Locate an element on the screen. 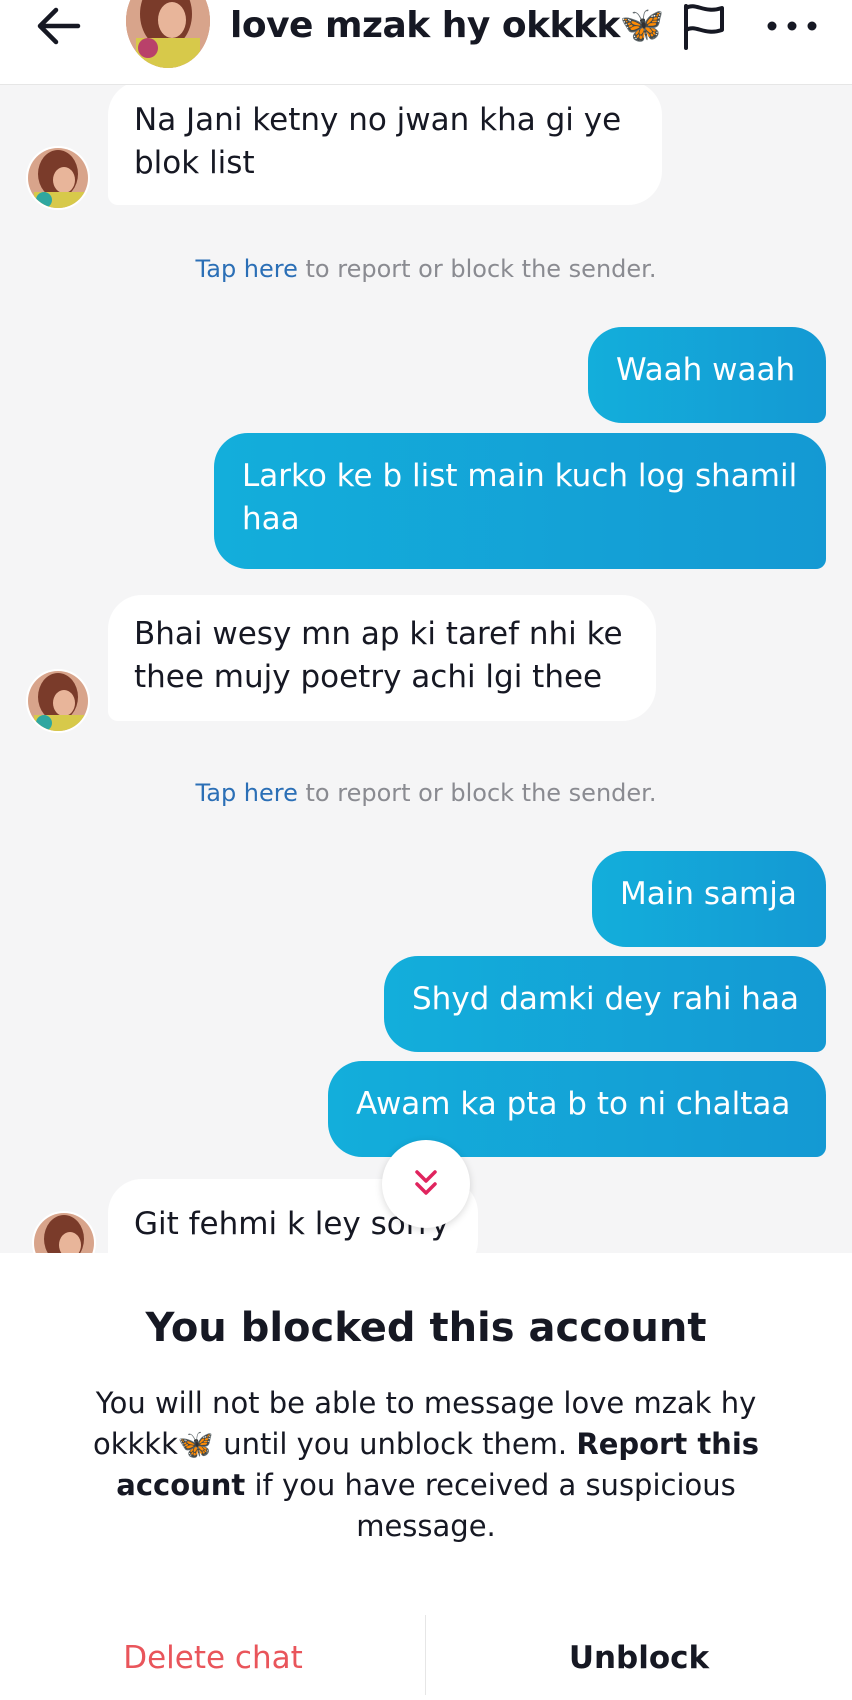 Image resolution: width=852 pixels, height=1700 pixels. contact-avatar is located at coordinates (168, 34).